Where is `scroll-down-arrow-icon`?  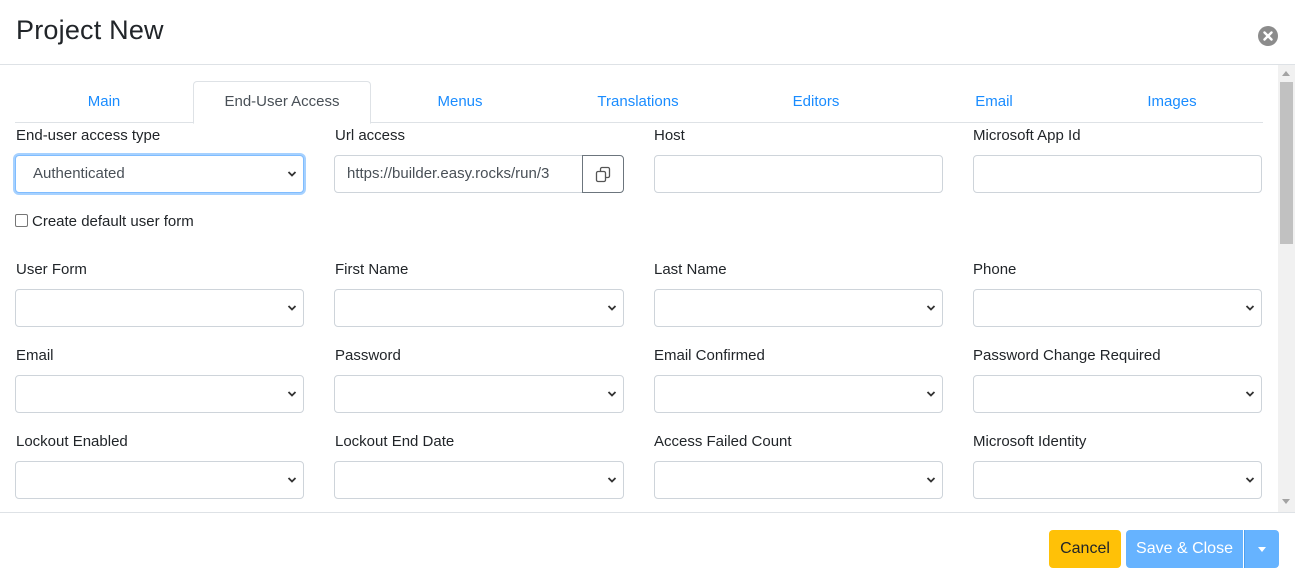 scroll-down-arrow-icon is located at coordinates (1286, 501).